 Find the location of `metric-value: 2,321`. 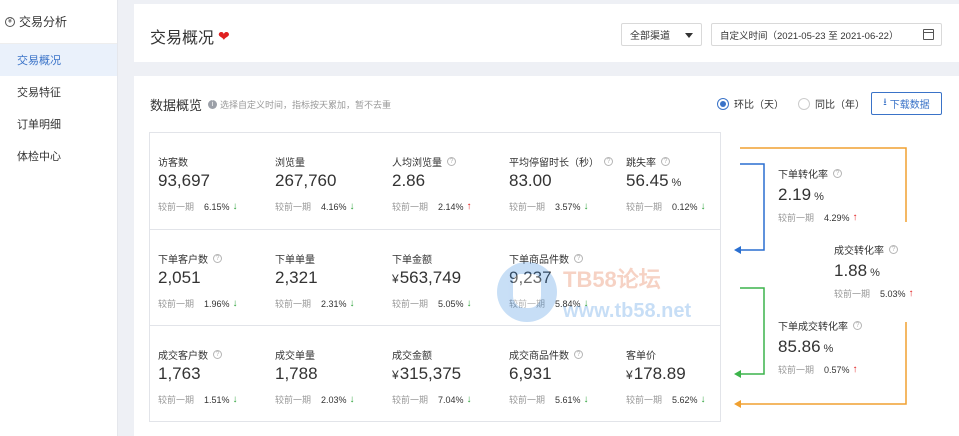

metric-value: 2,321 is located at coordinates (296, 278).